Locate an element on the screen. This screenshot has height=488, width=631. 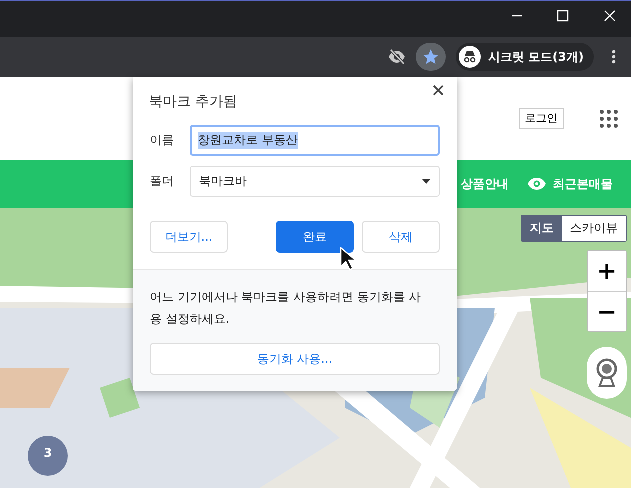
incognito-icon is located at coordinates (469, 57).